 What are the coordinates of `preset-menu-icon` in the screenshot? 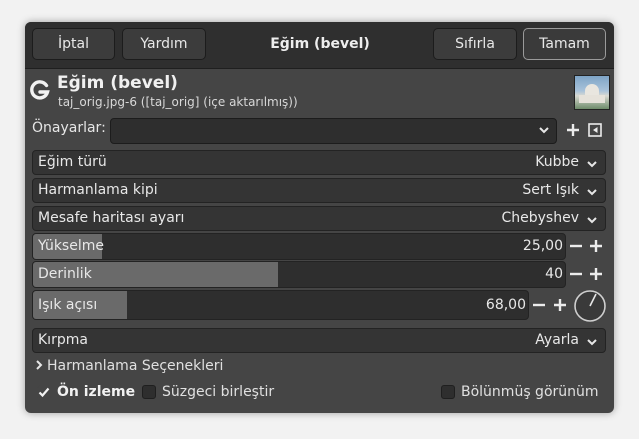 It's located at (595, 130).